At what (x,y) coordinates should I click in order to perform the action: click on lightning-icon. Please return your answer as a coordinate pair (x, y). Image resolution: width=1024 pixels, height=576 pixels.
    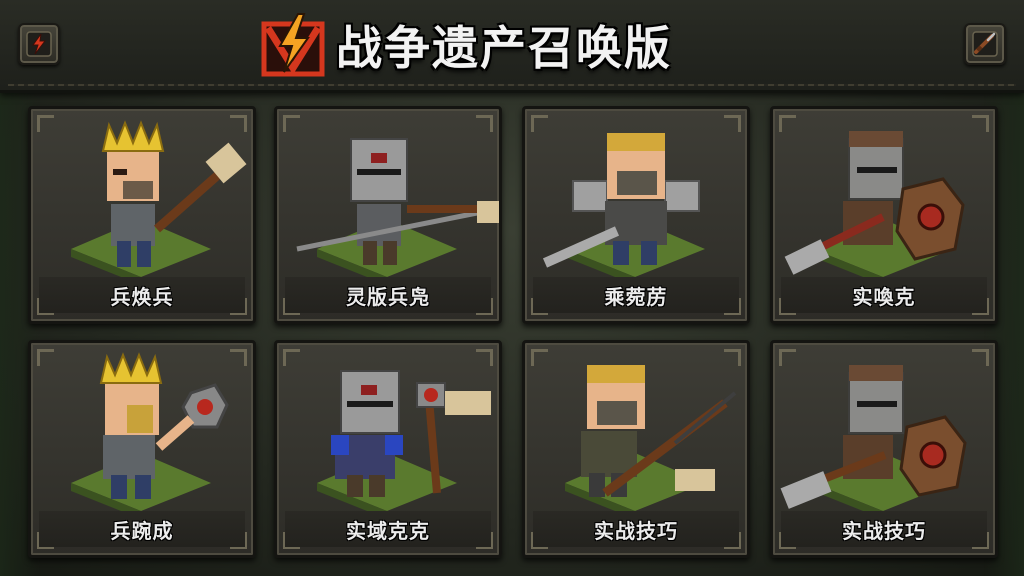
    Looking at the image, I should click on (39, 44).